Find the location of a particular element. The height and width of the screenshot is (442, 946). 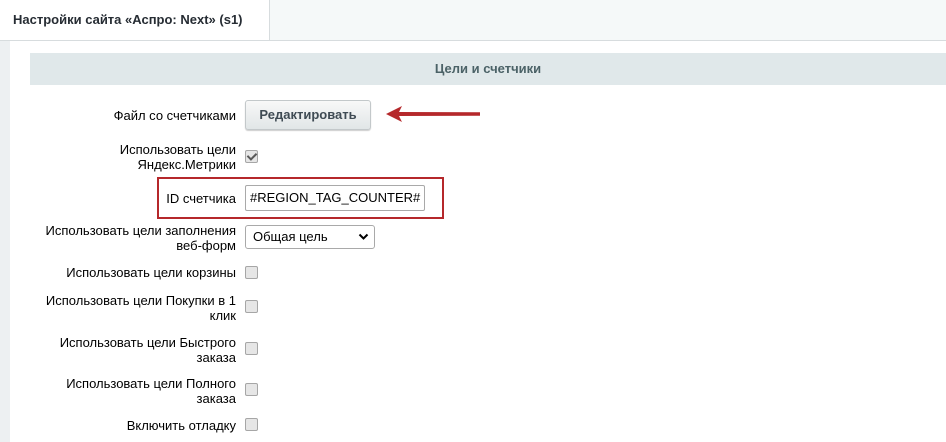

section-title: Цели и счетчики is located at coordinates (488, 69).